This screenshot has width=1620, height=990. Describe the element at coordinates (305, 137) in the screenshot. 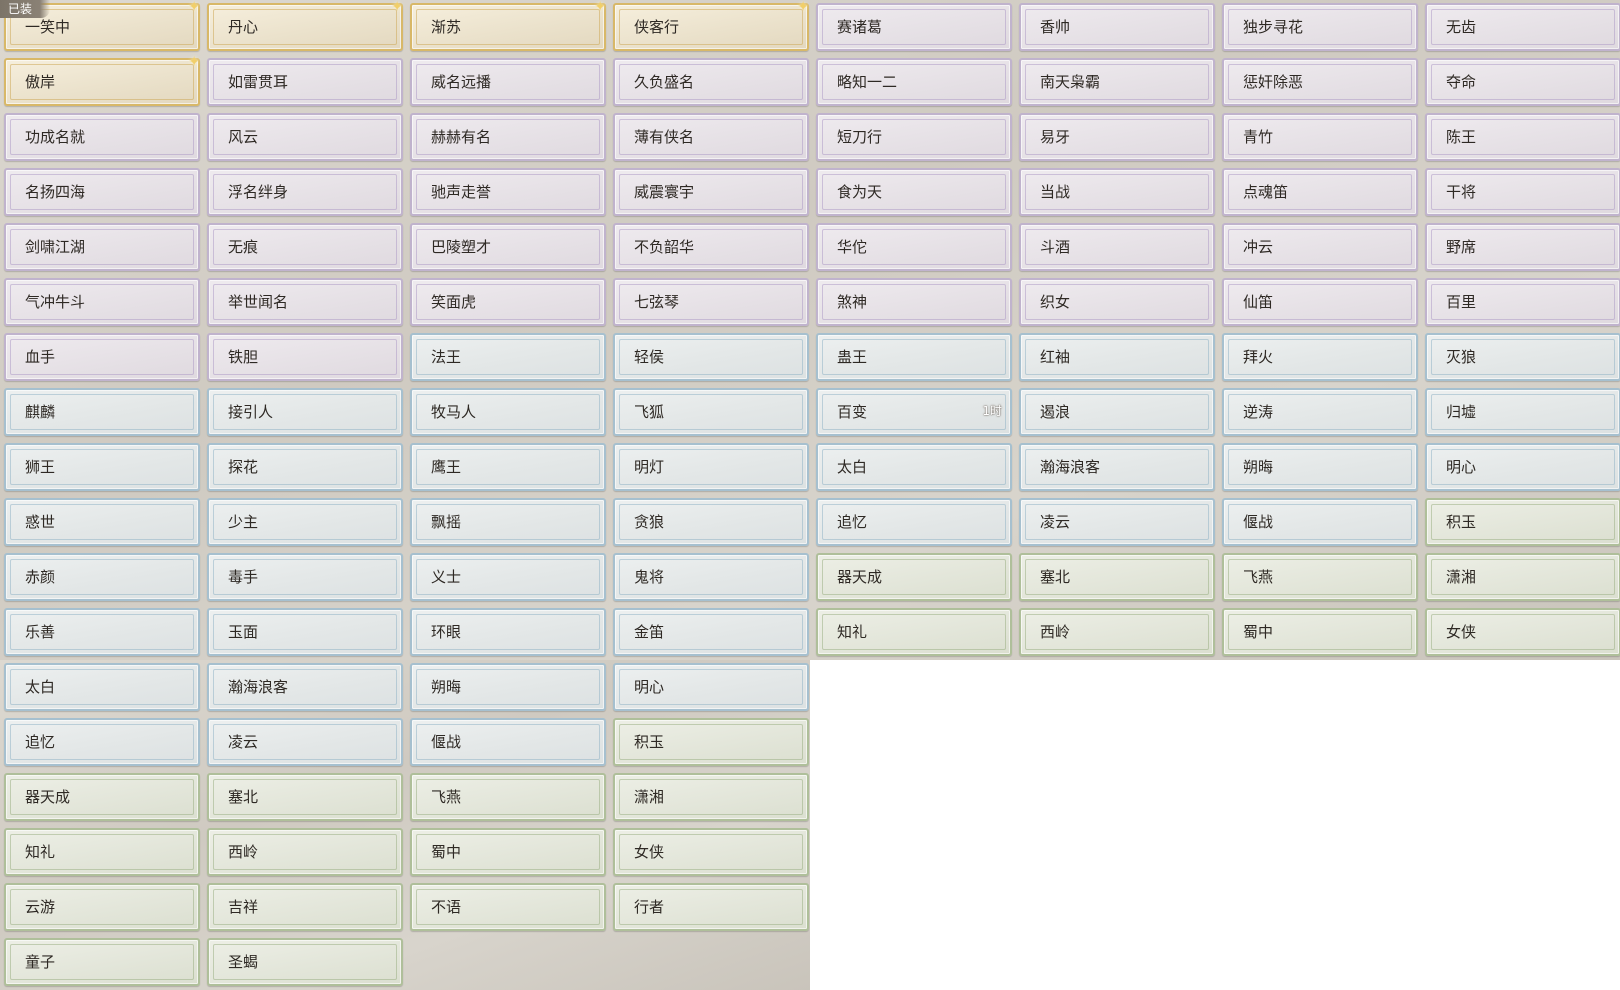

I see `title-card: 风云` at that location.